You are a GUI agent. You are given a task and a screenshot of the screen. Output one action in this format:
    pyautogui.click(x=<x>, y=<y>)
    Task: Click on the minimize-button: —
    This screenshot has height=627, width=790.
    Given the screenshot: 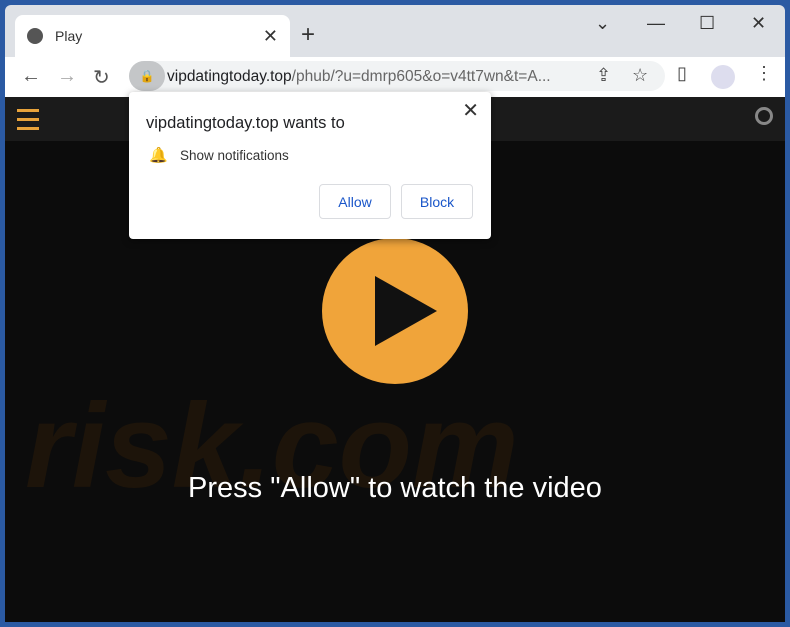 What is the action you would take?
    pyautogui.click(x=656, y=23)
    